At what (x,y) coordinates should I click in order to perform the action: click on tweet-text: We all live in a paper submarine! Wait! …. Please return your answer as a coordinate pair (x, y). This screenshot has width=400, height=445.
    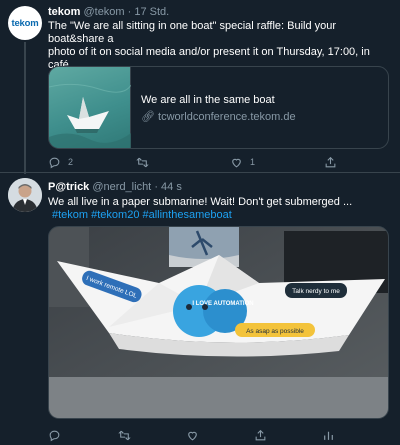
    Looking at the image, I should click on (220, 209).